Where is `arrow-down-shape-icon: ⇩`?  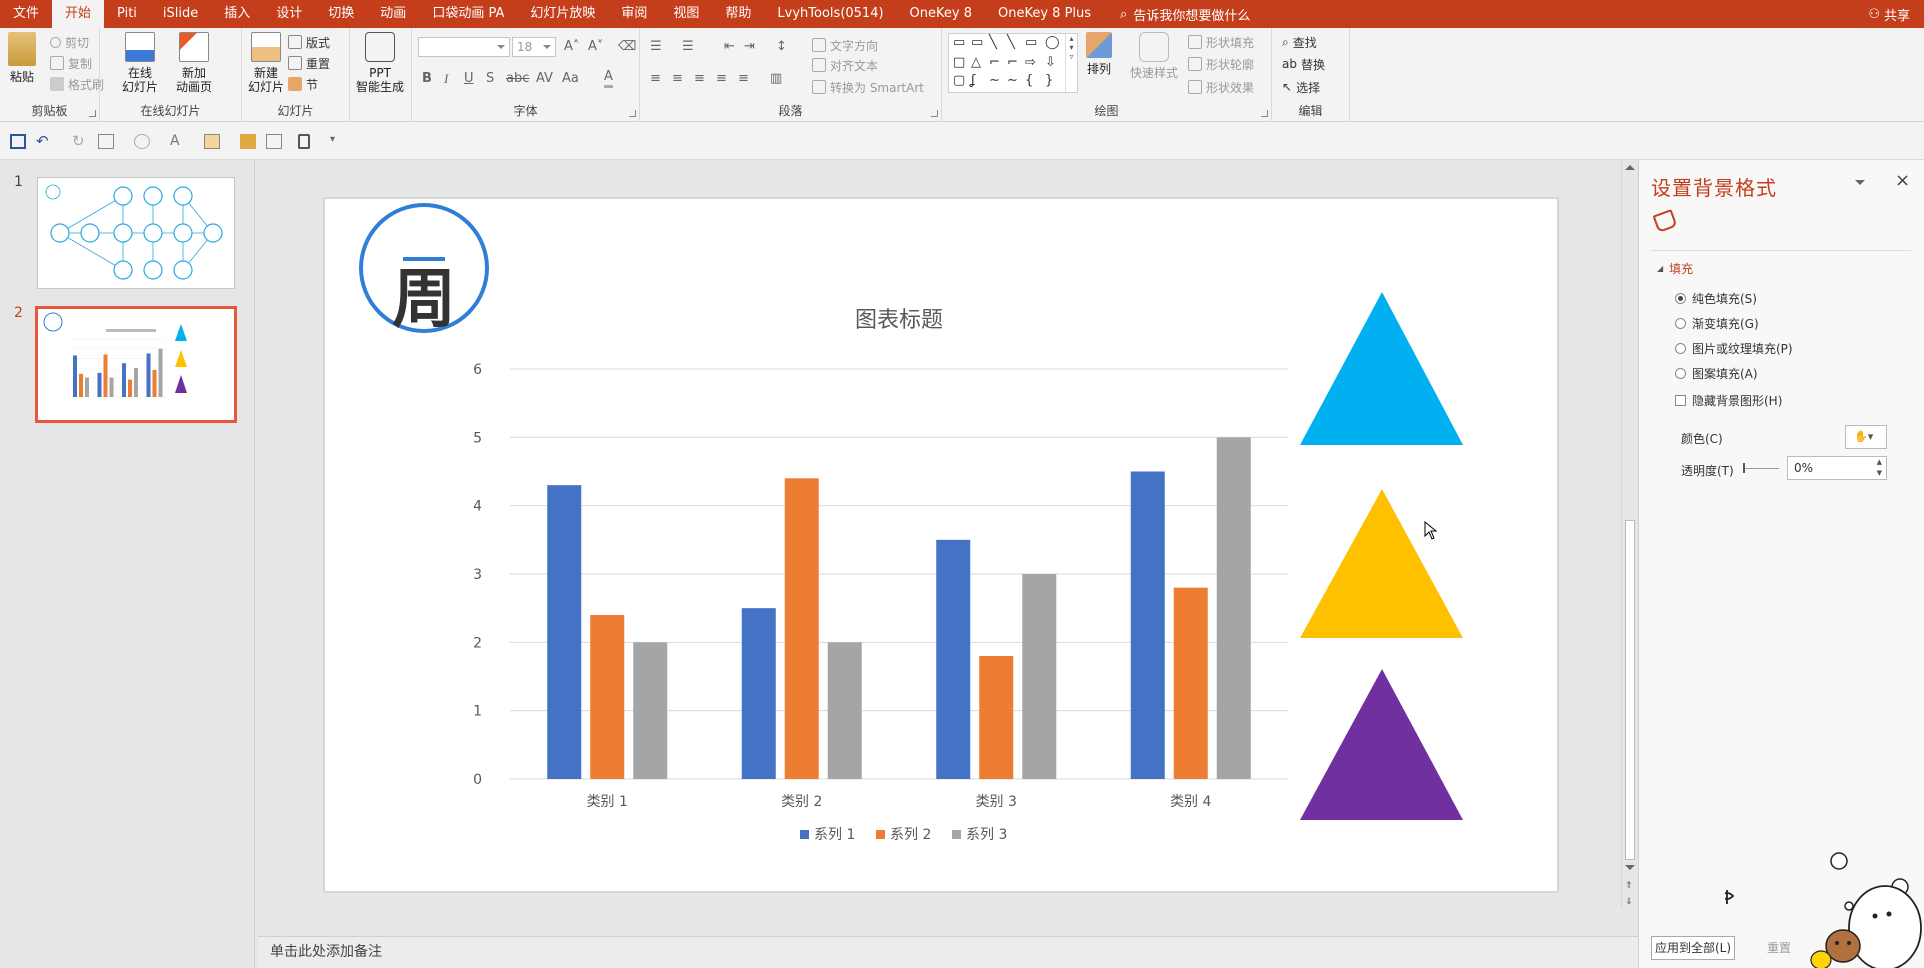 arrow-down-shape-icon: ⇩ is located at coordinates (1050, 63).